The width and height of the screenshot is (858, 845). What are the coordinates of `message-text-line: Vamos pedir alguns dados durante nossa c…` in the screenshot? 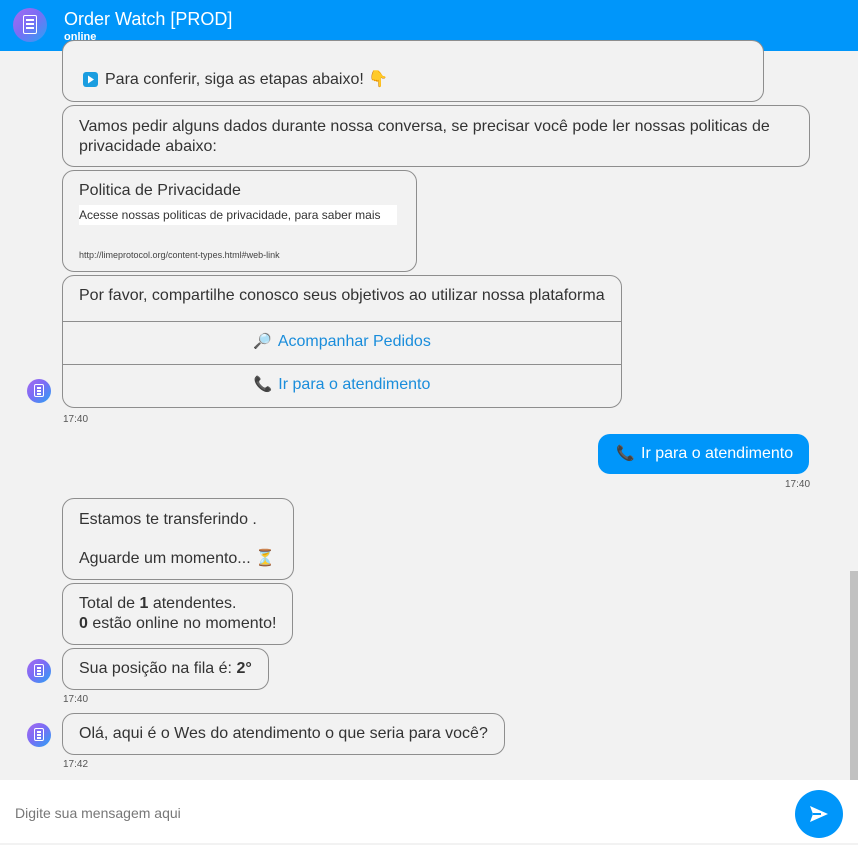 It's located at (424, 126).